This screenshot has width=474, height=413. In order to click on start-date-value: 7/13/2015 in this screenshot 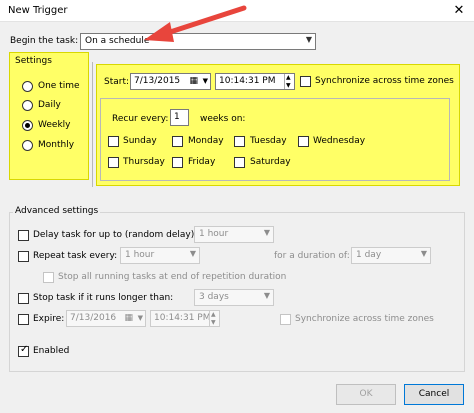, I will do `click(157, 81)`.